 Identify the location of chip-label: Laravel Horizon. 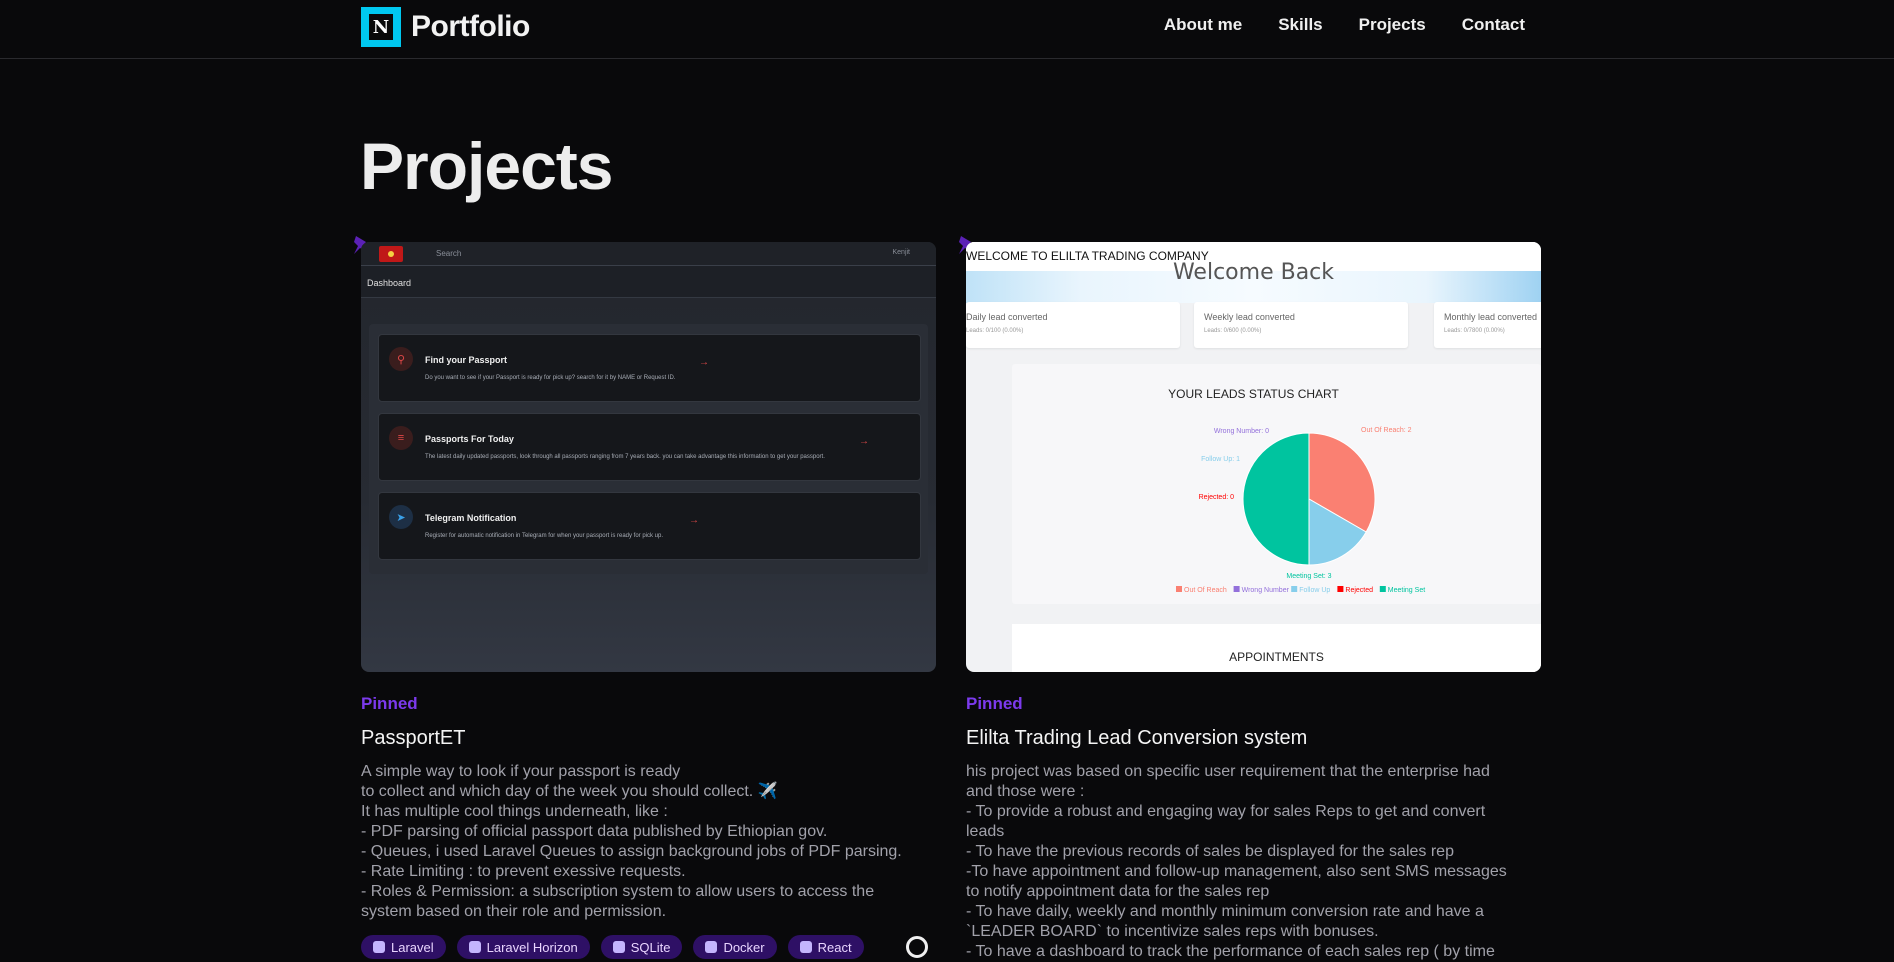
(532, 947).